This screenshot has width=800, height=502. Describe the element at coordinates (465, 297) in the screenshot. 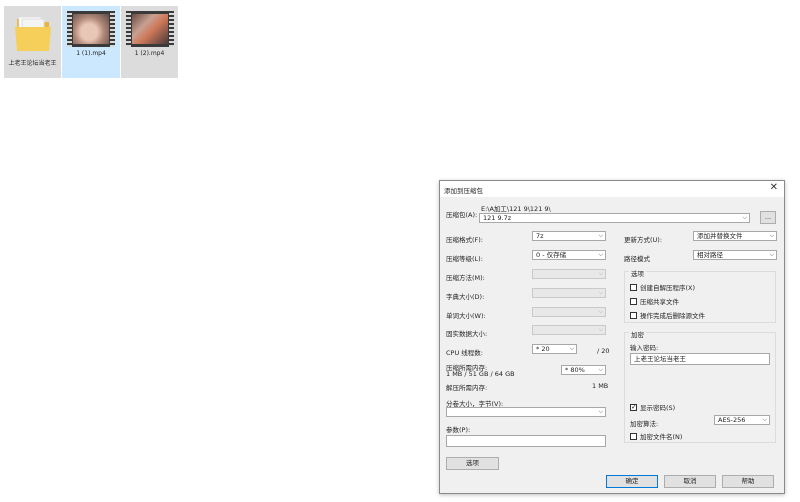

I see `dict-label: 字典大小(D):` at that location.